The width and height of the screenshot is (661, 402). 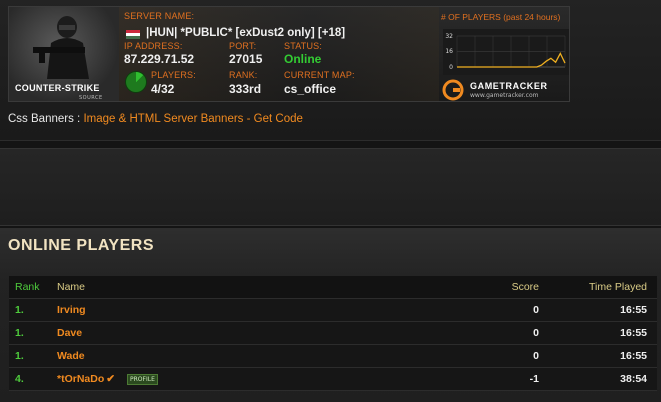 What do you see at coordinates (506, 52) in the screenshot?
I see `players-graph: 32 16 0` at bounding box center [506, 52].